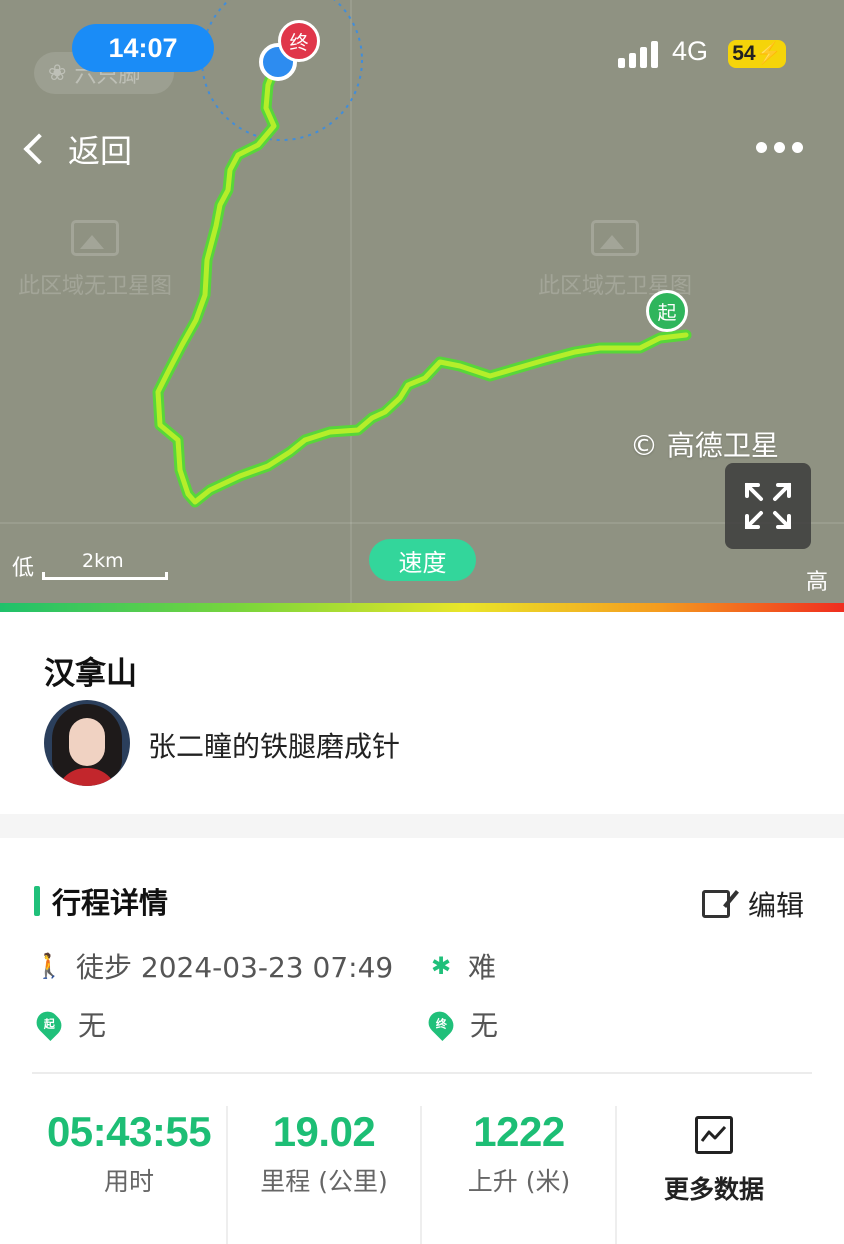 Image resolution: width=844 pixels, height=1244 pixels. I want to click on map-copyright: © 高德卫星, so click(704, 445).